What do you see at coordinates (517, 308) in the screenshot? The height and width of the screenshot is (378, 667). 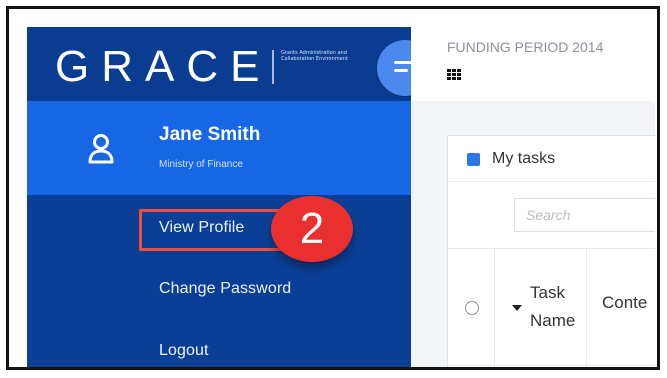 I see `sort-caret-icon` at bounding box center [517, 308].